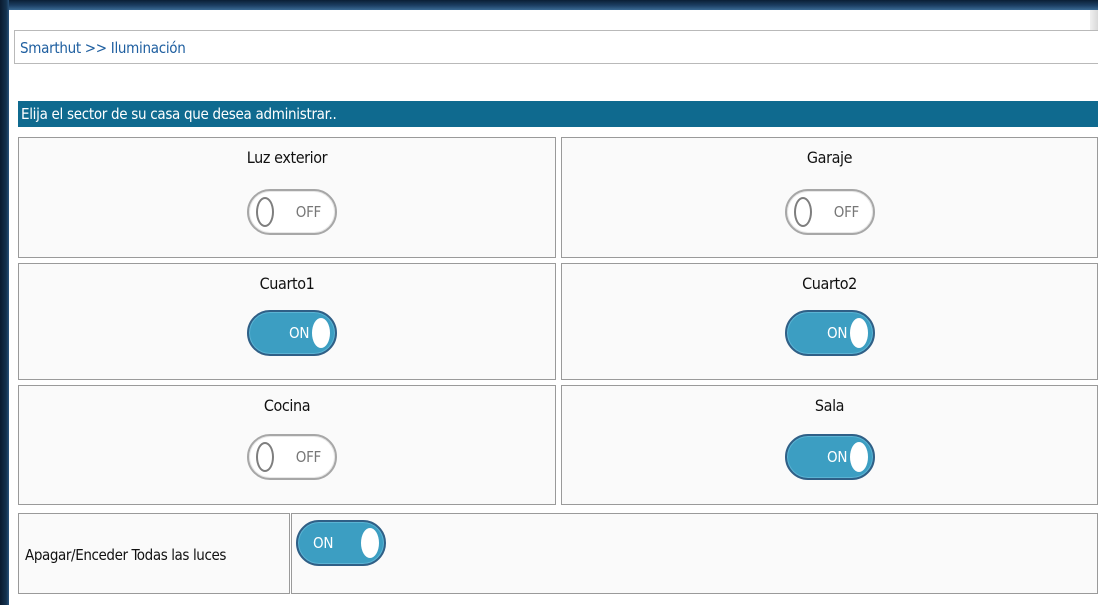 The width and height of the screenshot is (1098, 605). Describe the element at coordinates (830, 212) in the screenshot. I see `toggle-garaje: OFF` at that location.